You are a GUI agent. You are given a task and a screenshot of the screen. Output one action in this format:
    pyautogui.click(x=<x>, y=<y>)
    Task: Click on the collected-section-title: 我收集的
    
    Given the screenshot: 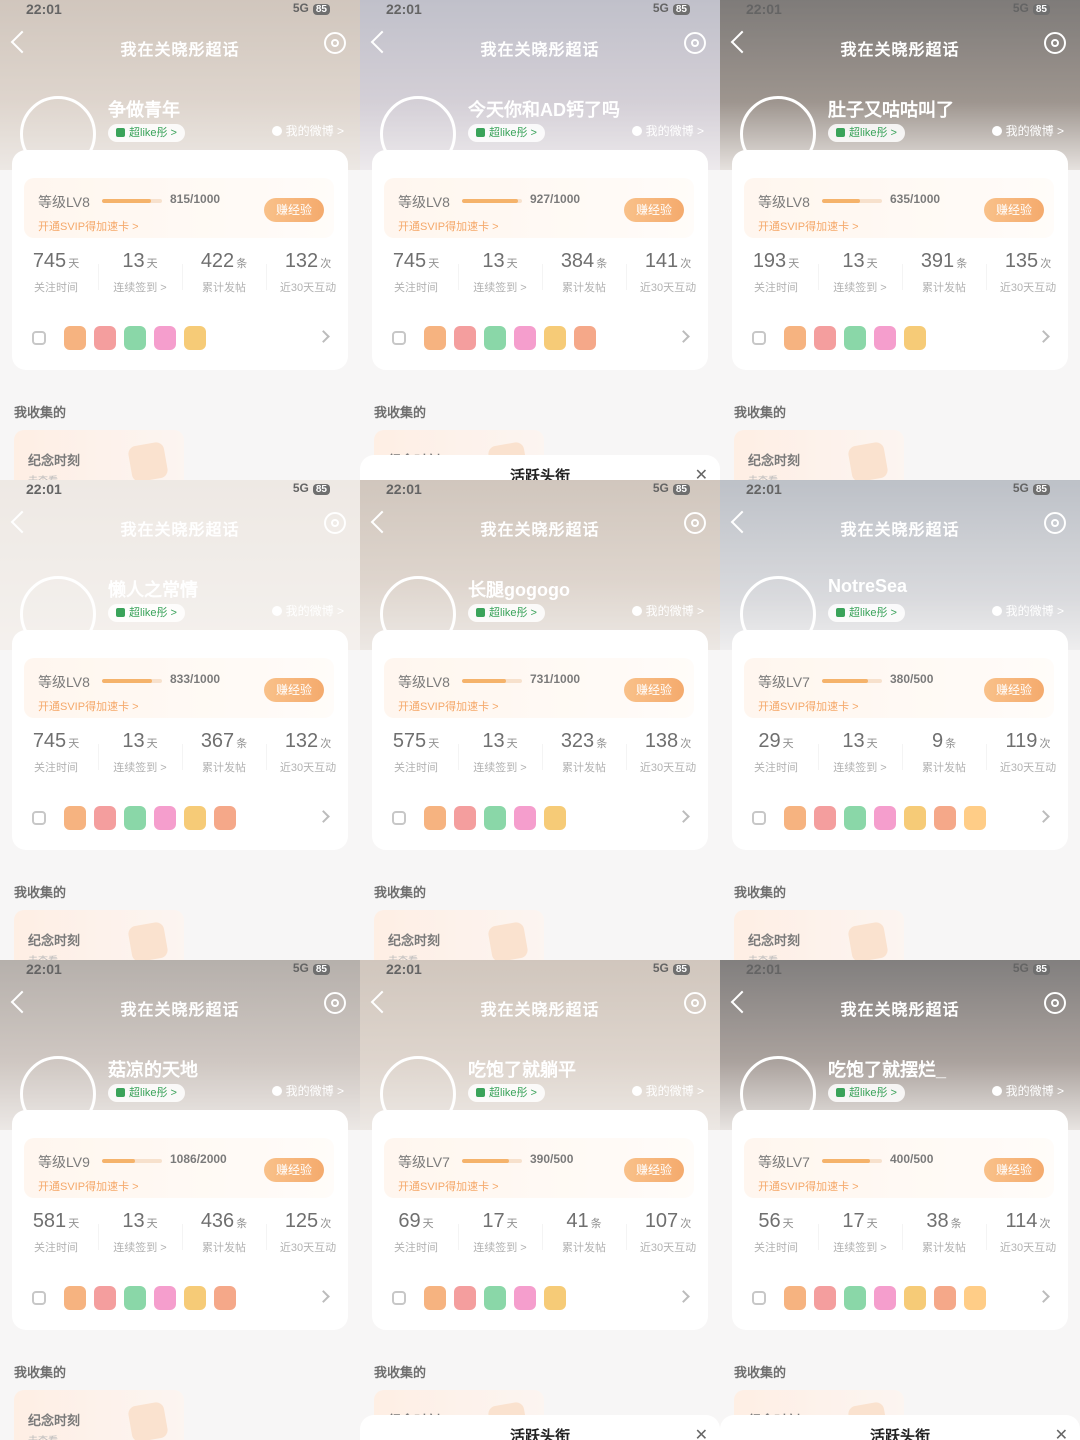 What is the action you would take?
    pyautogui.click(x=40, y=412)
    